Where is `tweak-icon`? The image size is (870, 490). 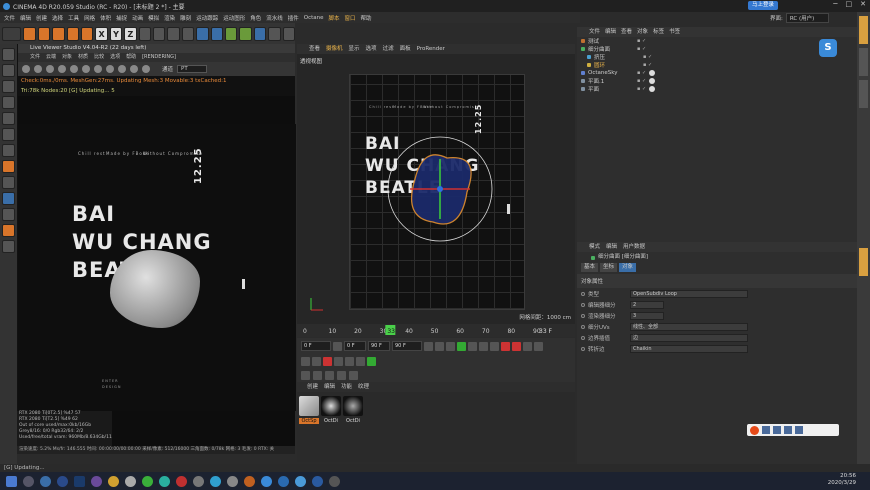
tweak-icon is located at coordinates (8, 182).